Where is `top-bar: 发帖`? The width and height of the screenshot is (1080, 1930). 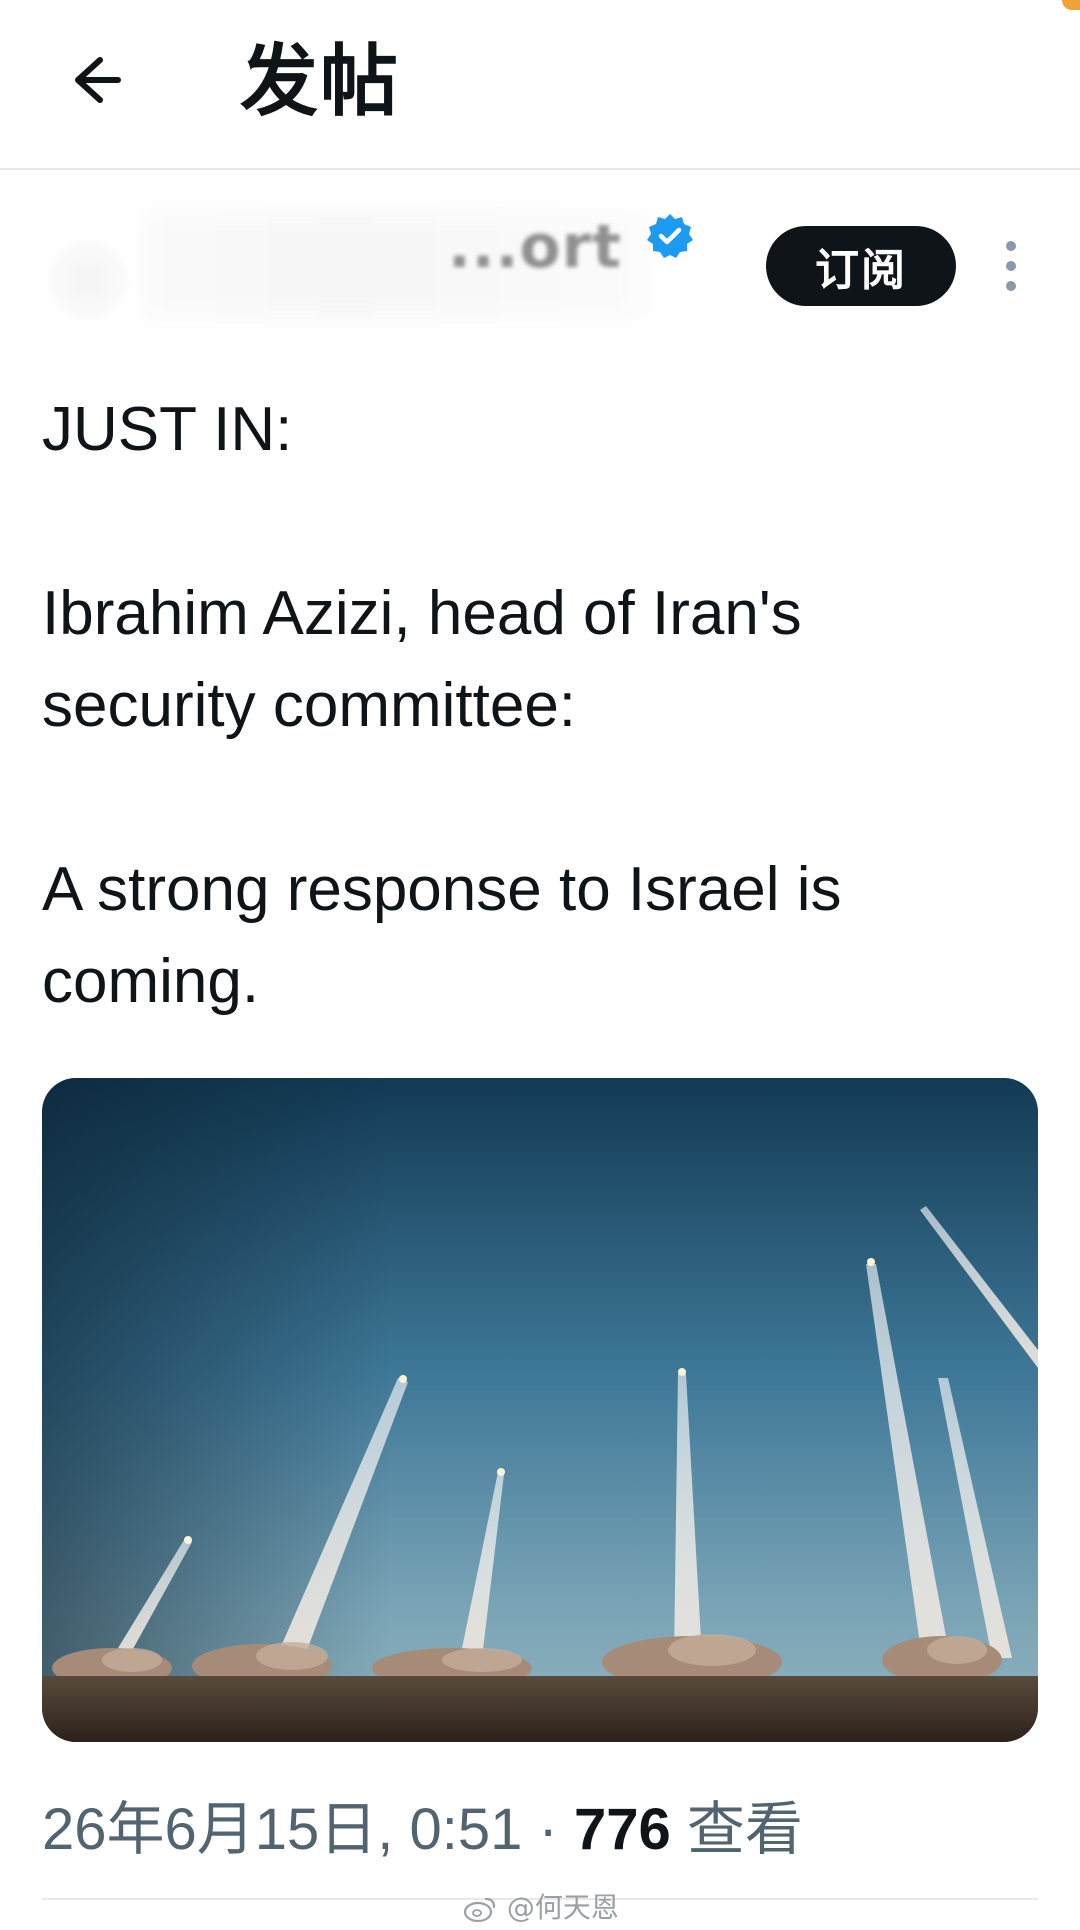 top-bar: 发帖 is located at coordinates (540, 84).